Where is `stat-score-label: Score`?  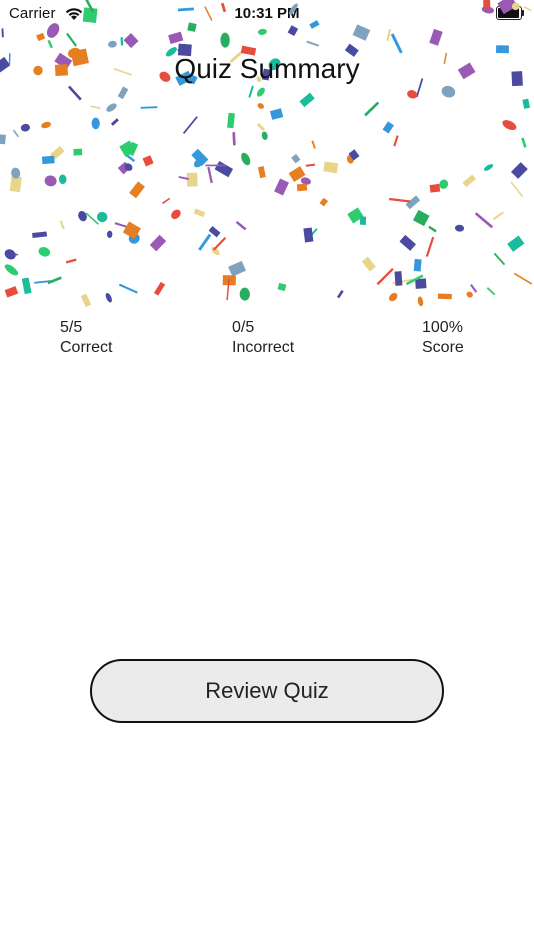 stat-score-label: Score is located at coordinates (443, 347).